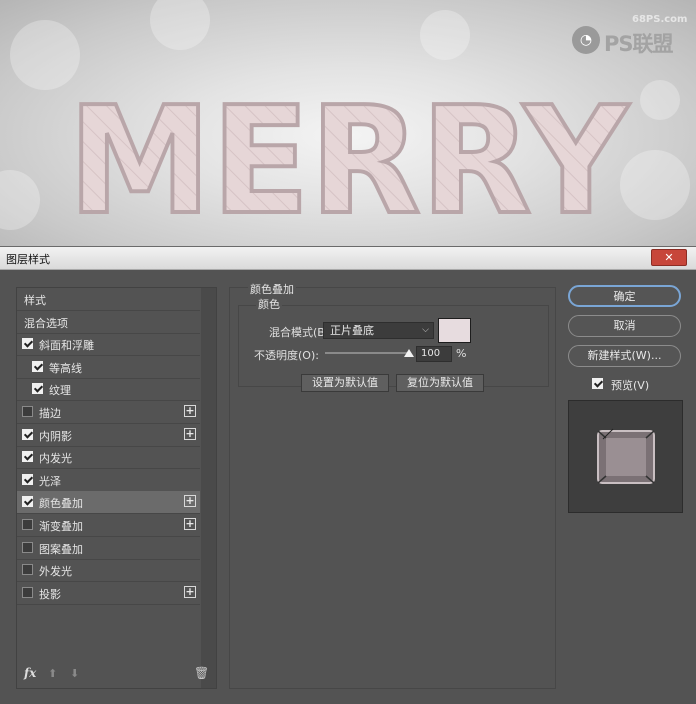  I want to click on style-item-label: 光泽, so click(50, 481).